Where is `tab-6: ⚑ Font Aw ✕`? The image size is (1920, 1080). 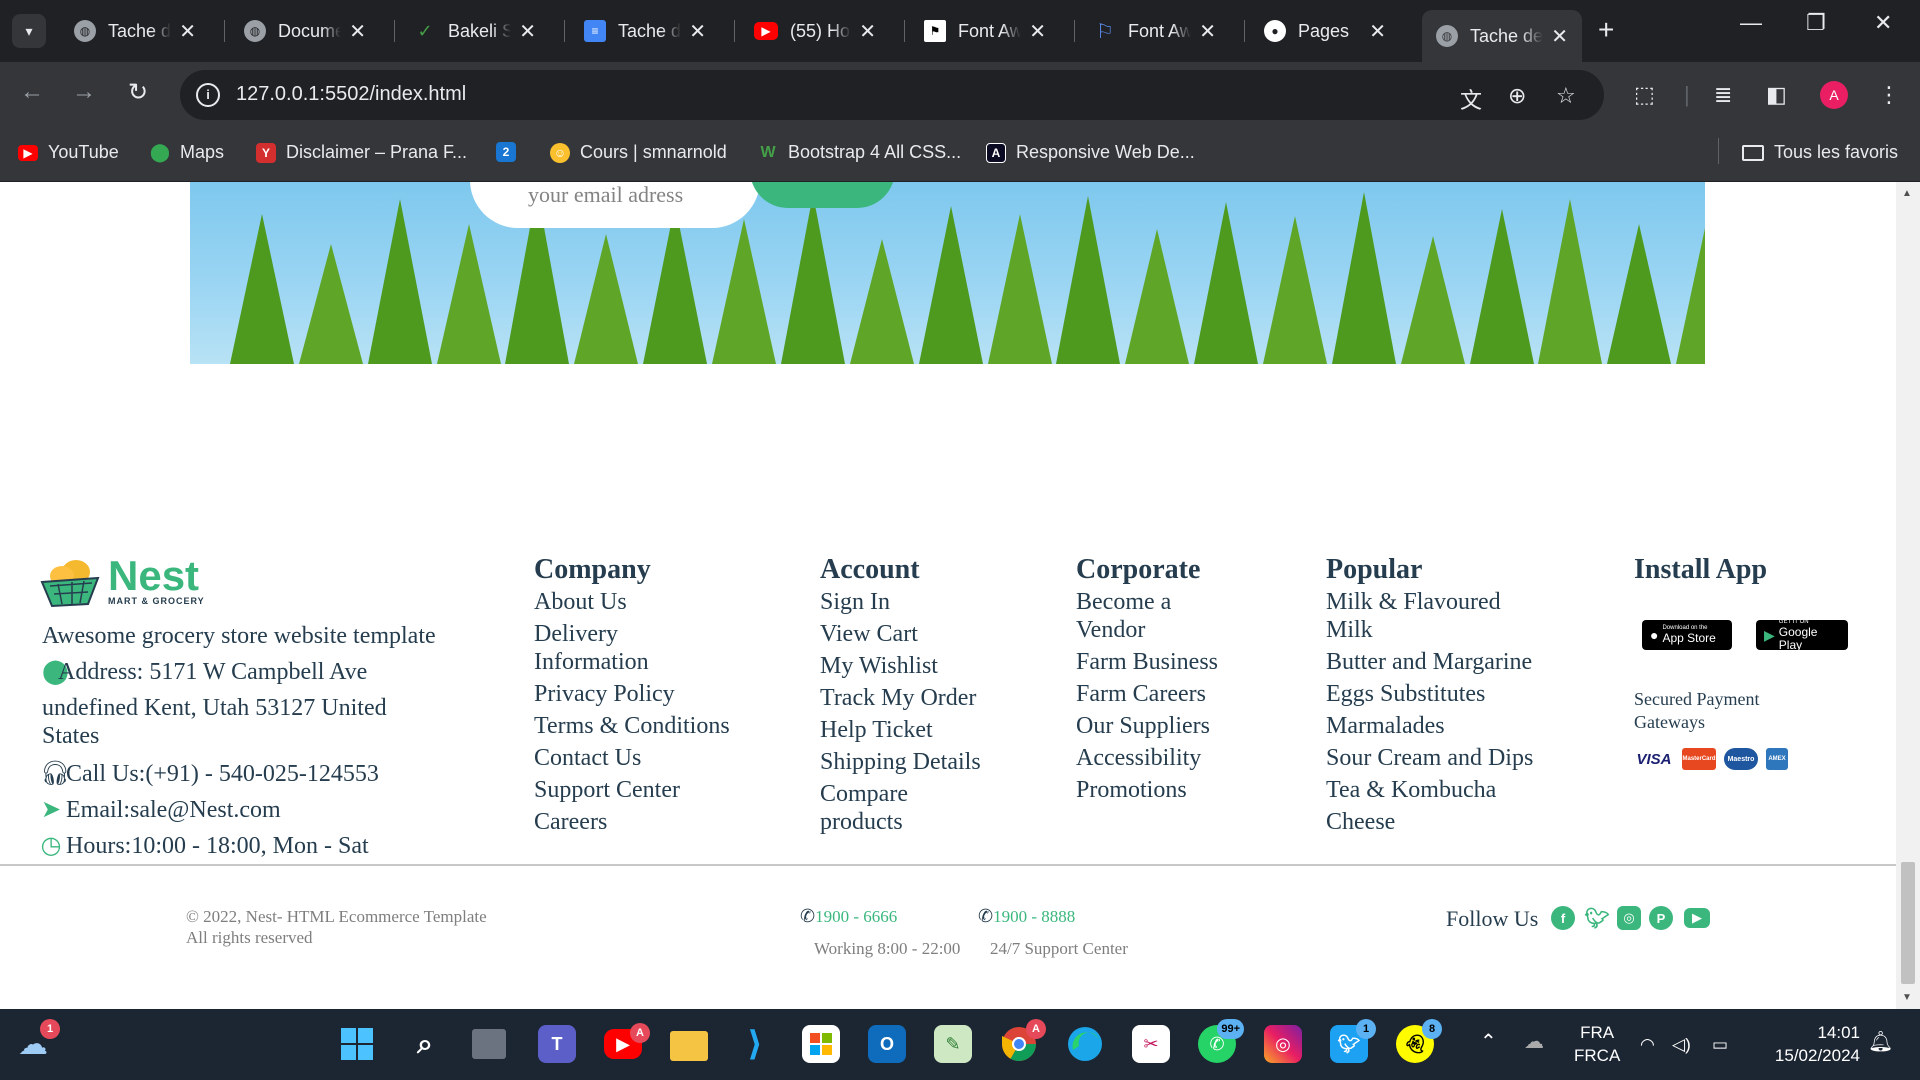
tab-6: ⚑ Font Aw ✕ is located at coordinates (985, 31).